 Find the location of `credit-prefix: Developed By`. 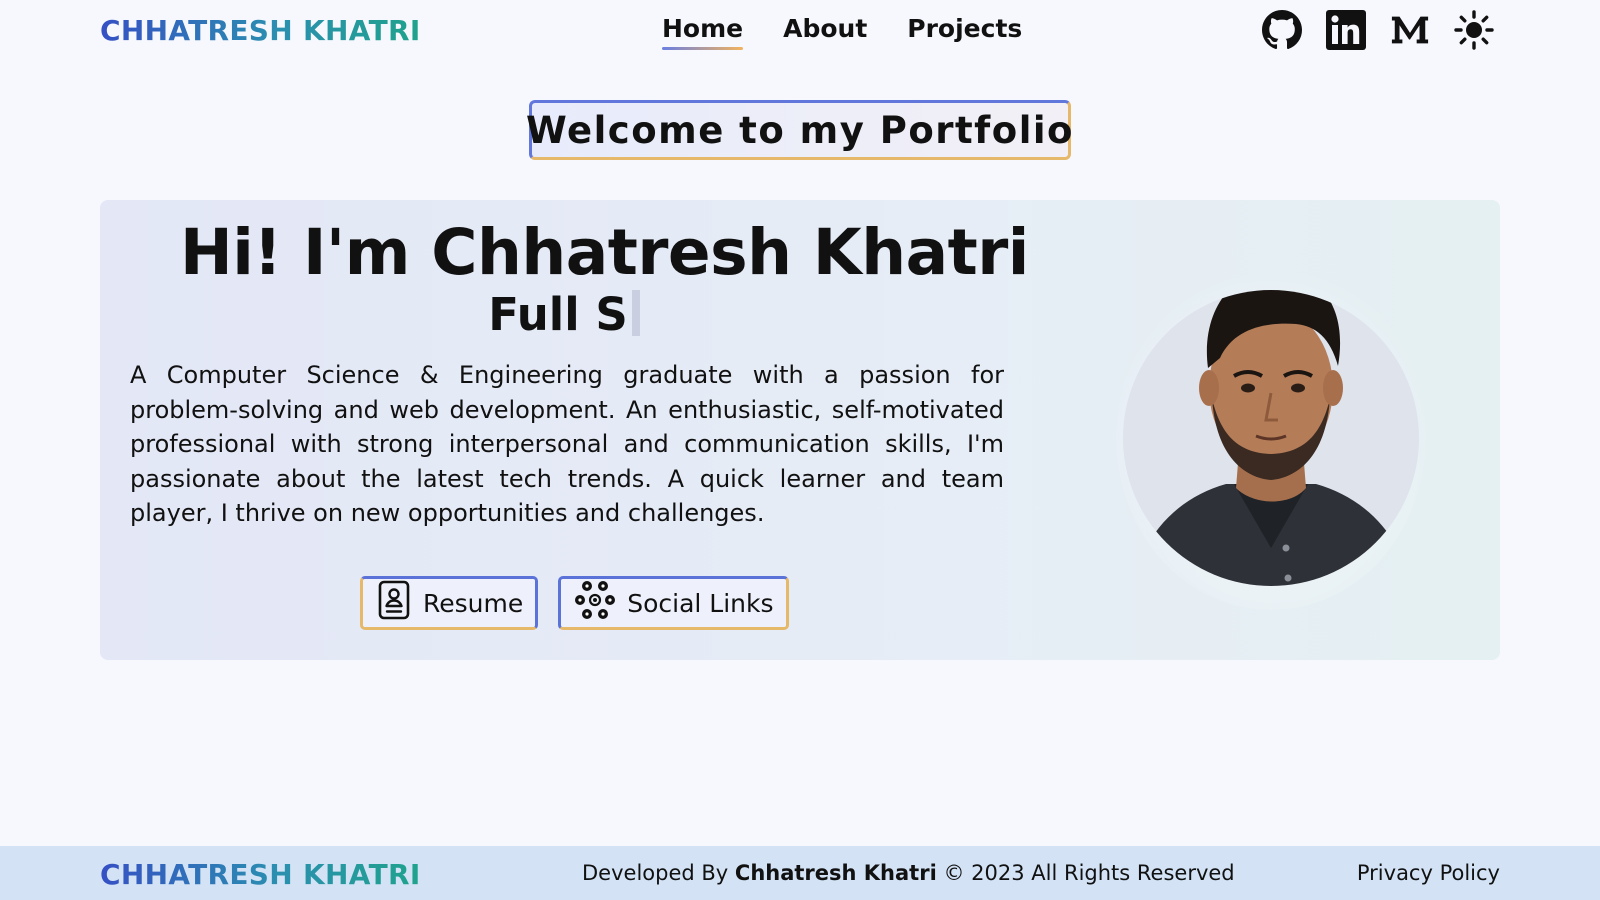

credit-prefix: Developed By is located at coordinates (655, 873).